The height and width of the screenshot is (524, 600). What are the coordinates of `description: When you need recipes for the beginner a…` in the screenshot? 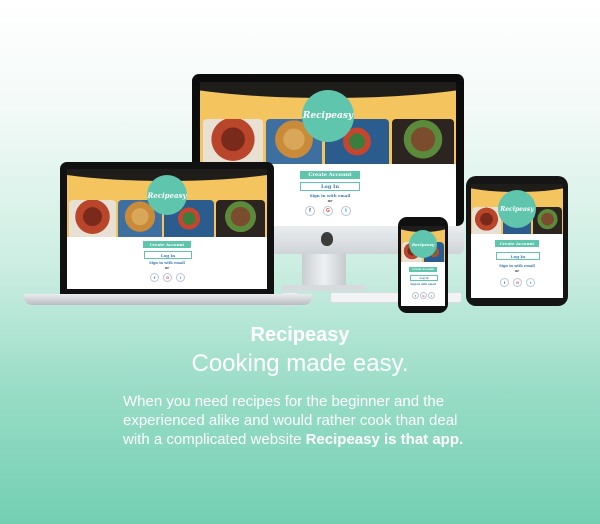 It's located at (303, 420).